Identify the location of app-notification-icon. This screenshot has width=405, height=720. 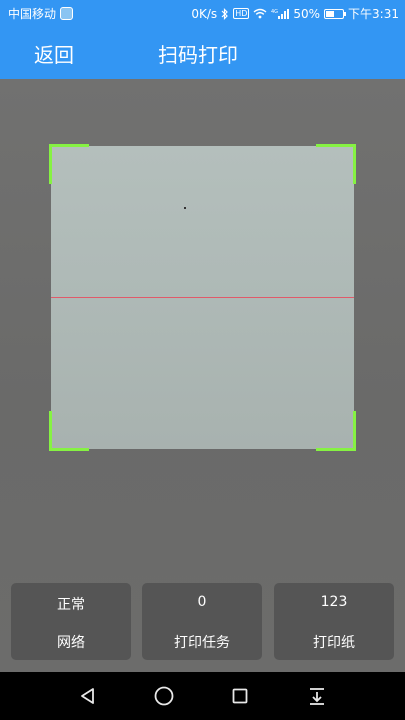
(67, 13).